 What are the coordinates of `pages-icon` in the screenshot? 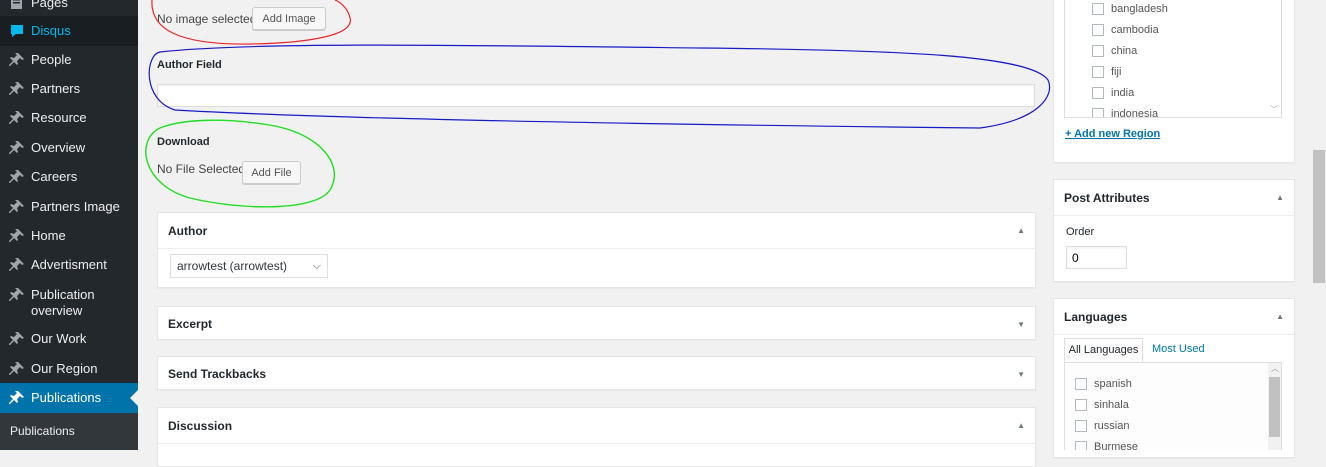 It's located at (17, 6).